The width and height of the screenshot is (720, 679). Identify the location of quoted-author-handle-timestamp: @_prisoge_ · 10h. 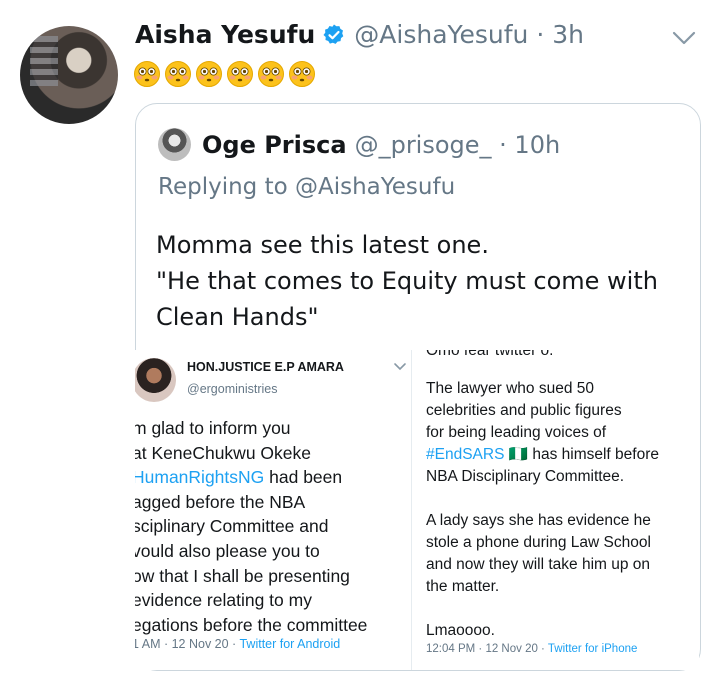
(457, 144).